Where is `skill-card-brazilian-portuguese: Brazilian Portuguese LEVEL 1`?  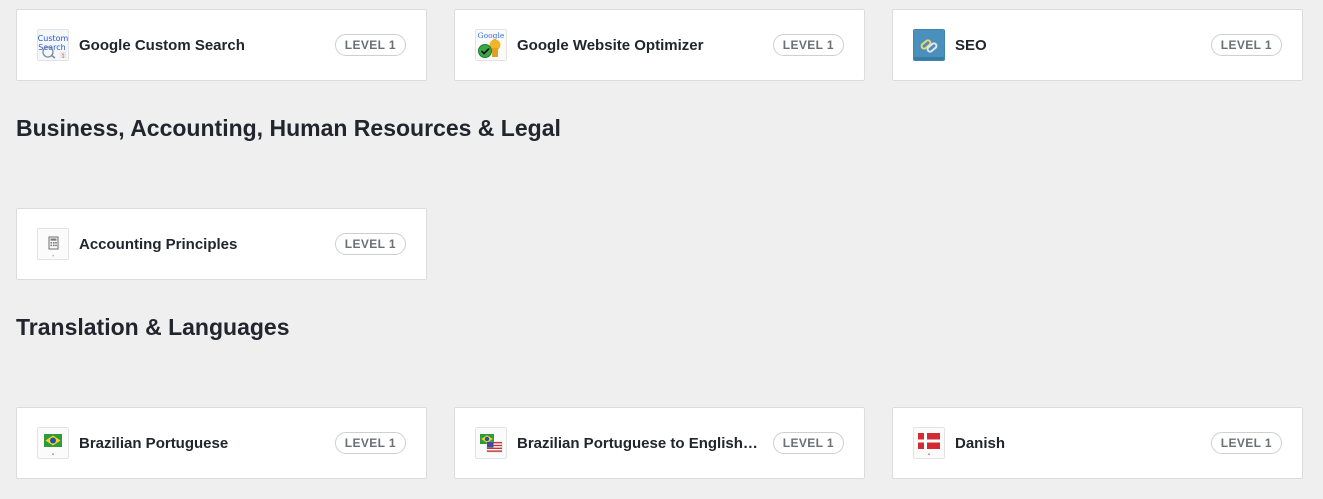 skill-card-brazilian-portuguese: Brazilian Portuguese LEVEL 1 is located at coordinates (221, 443).